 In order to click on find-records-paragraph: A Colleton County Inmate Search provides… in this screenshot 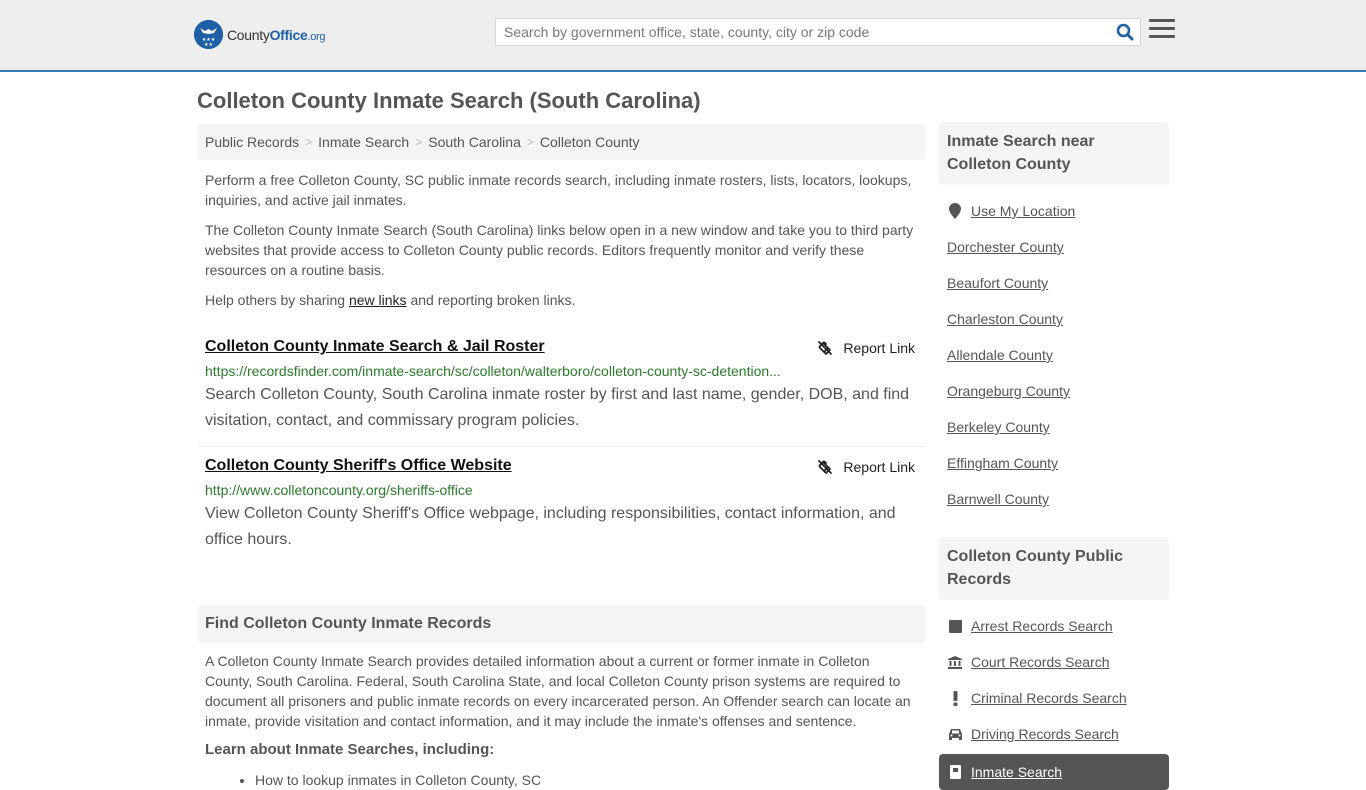, I will do `click(558, 691)`.